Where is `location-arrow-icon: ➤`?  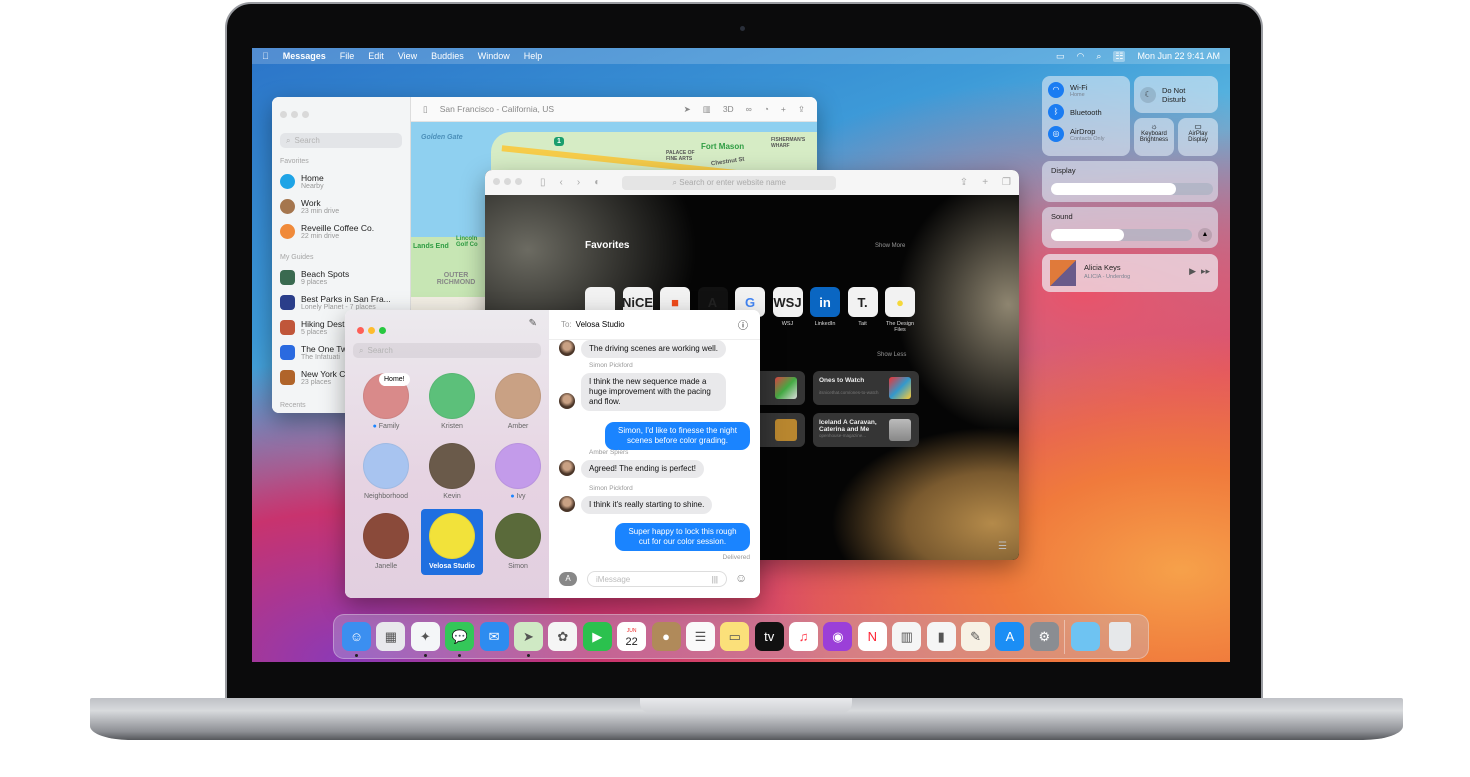 location-arrow-icon: ➤ is located at coordinates (687, 109).